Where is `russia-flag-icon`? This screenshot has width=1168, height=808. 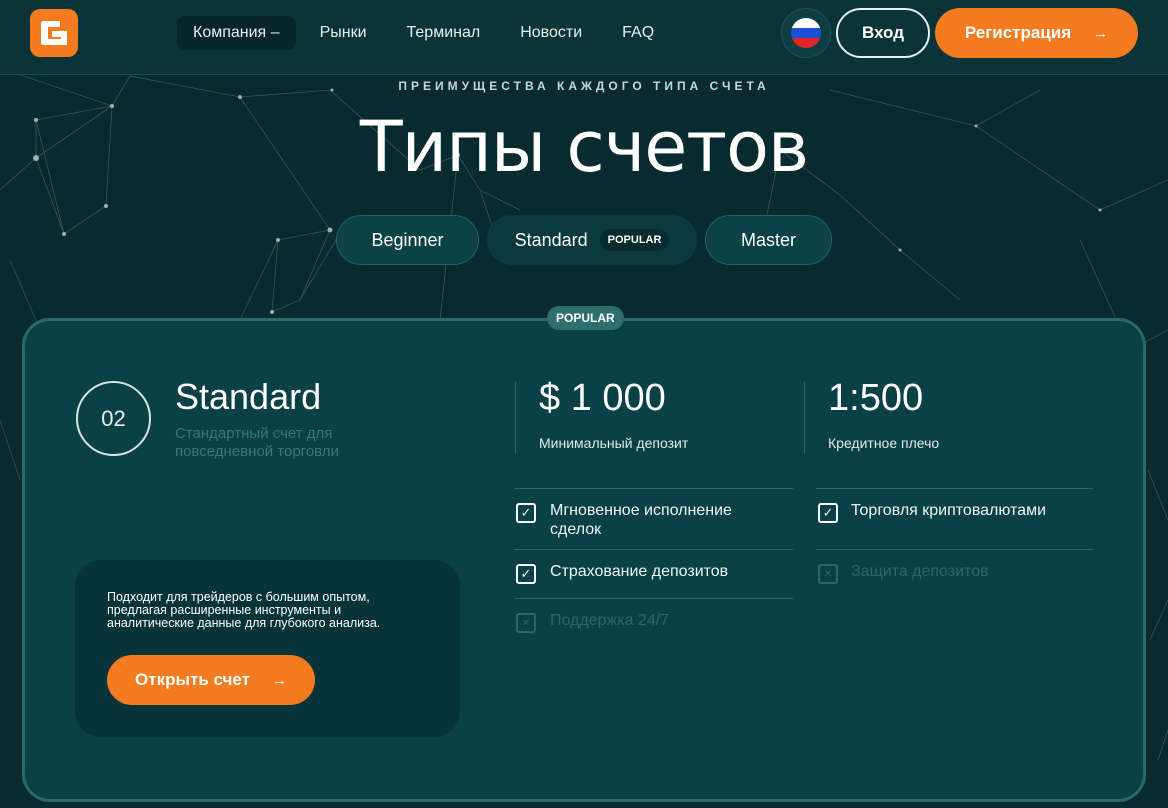 russia-flag-icon is located at coordinates (806, 33).